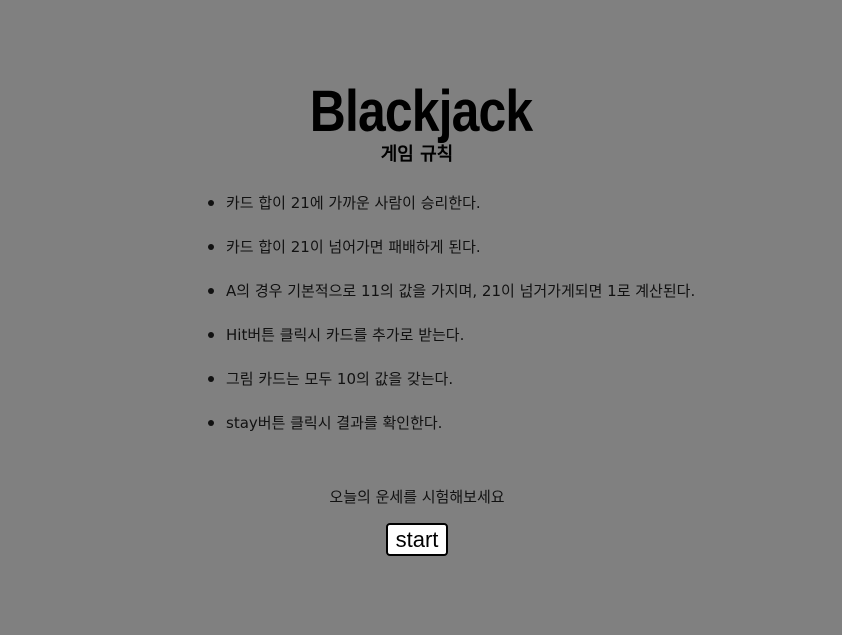 Image resolution: width=842 pixels, height=635 pixels. Describe the element at coordinates (451, 212) in the screenshot. I see `rule-item: 카드 합이 21에 가까운 사람이 승리한다.` at that location.